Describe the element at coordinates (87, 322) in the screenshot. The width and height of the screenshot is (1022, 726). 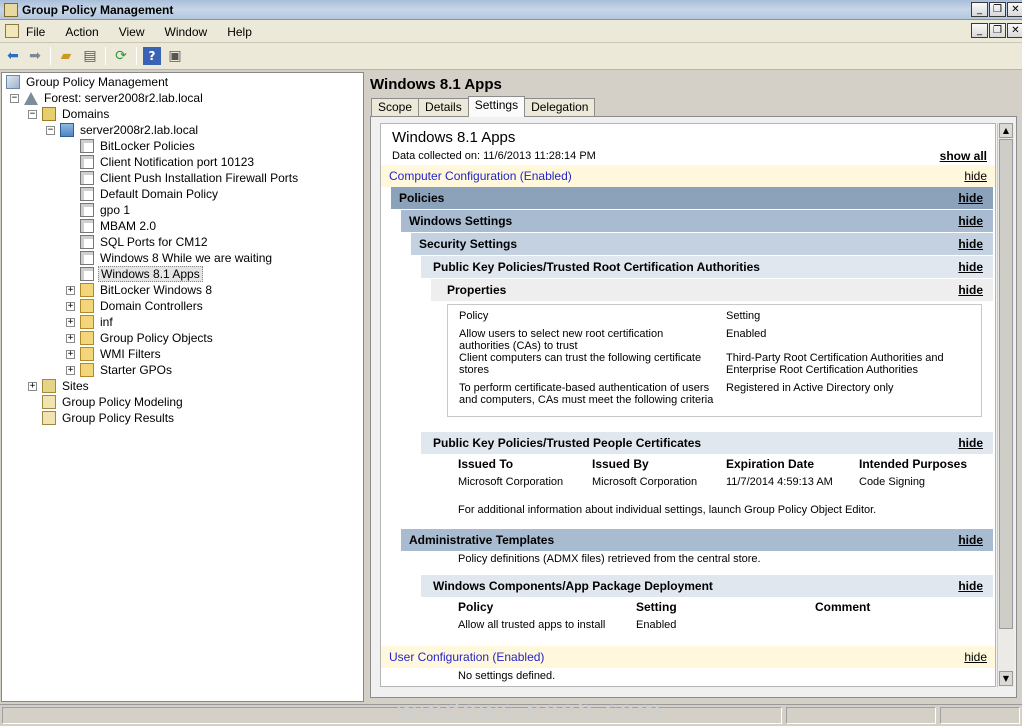
I see `ou-folder-icon` at that location.